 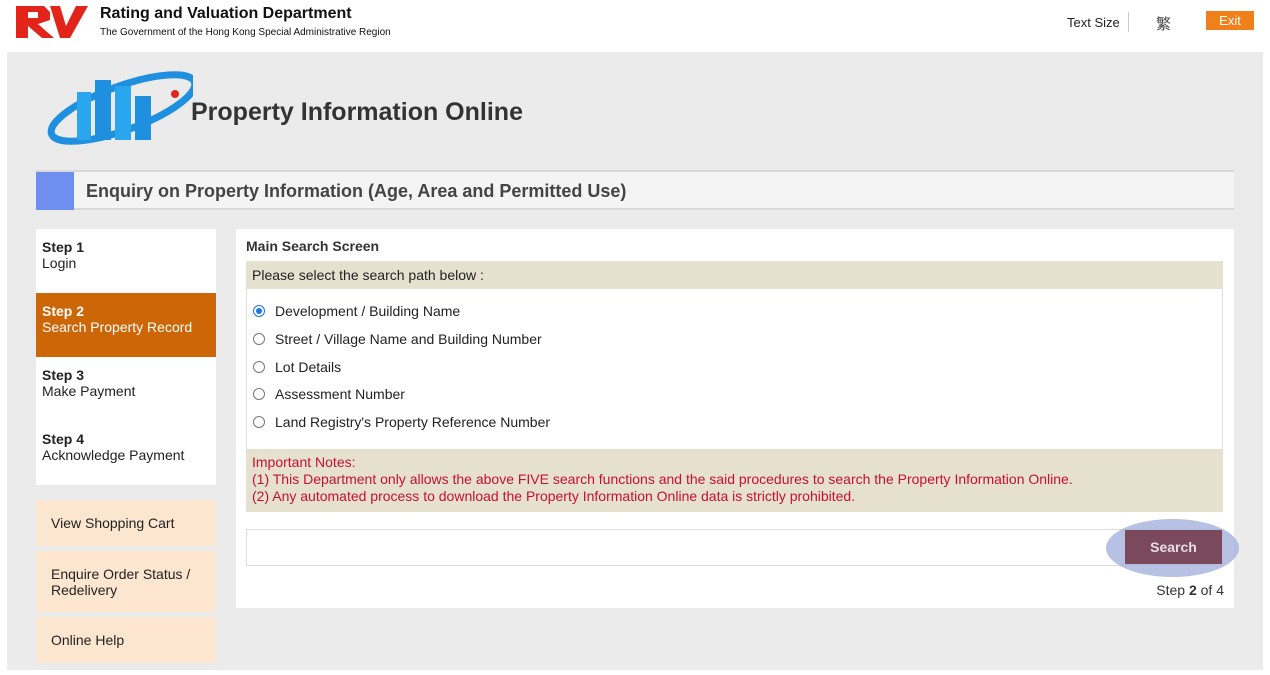 I want to click on step-progress-current: 2, so click(x=1192, y=590).